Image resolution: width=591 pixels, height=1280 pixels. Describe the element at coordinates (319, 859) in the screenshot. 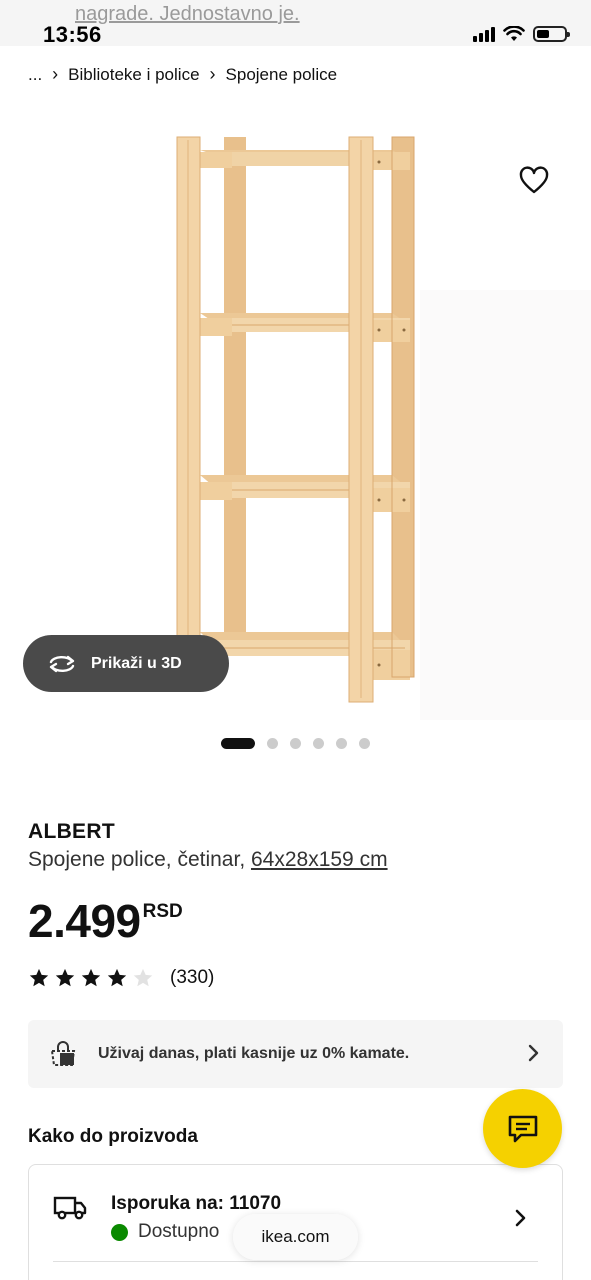

I see `product-dimensions-link: 64x28x159 cm` at that location.